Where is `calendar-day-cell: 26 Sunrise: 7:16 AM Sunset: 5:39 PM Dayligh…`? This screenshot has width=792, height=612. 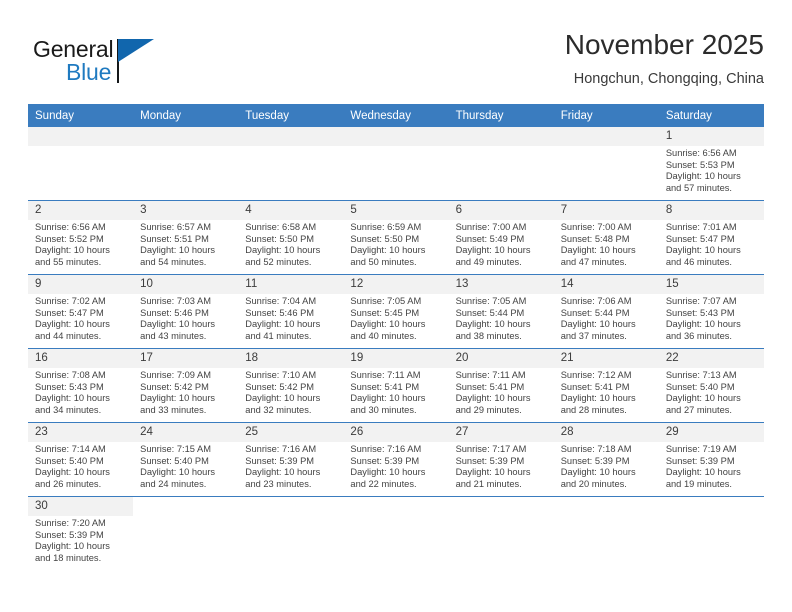
calendar-day-cell: 26 Sunrise: 7:16 AM Sunset: 5:39 PM Dayligh… is located at coordinates (396, 459).